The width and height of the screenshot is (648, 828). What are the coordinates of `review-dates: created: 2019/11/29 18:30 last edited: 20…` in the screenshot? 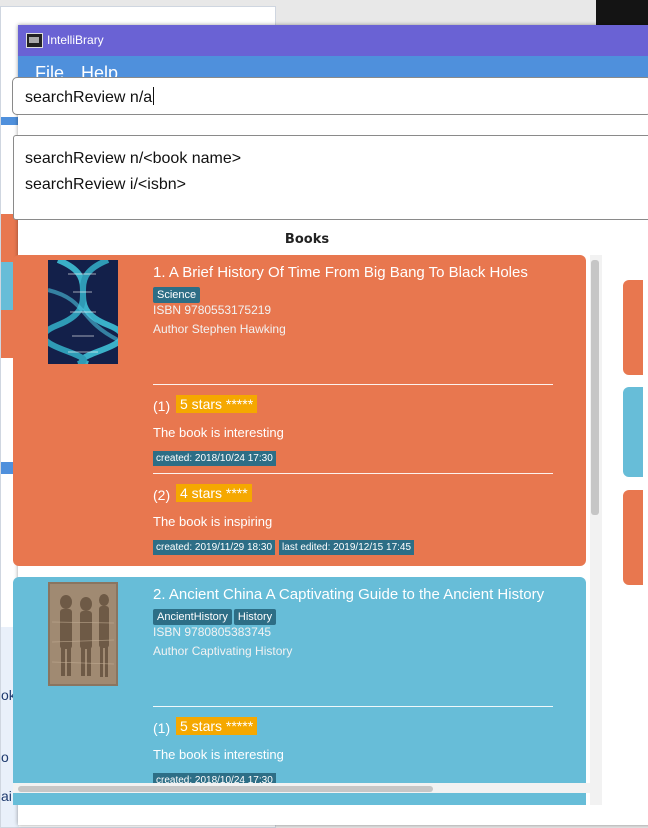 It's located at (285, 546).